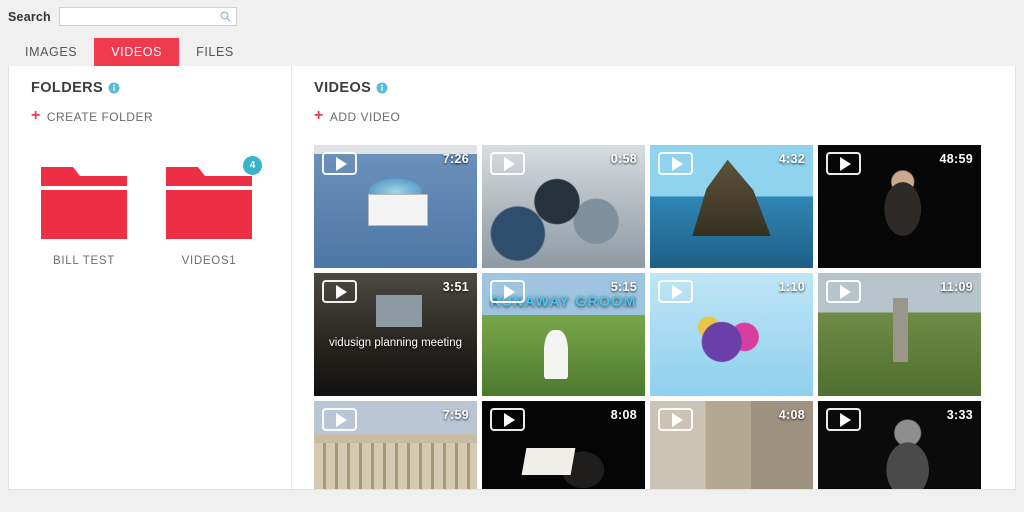  What do you see at coordinates (731, 445) in the screenshot?
I see `video-card: 4:08` at bounding box center [731, 445].